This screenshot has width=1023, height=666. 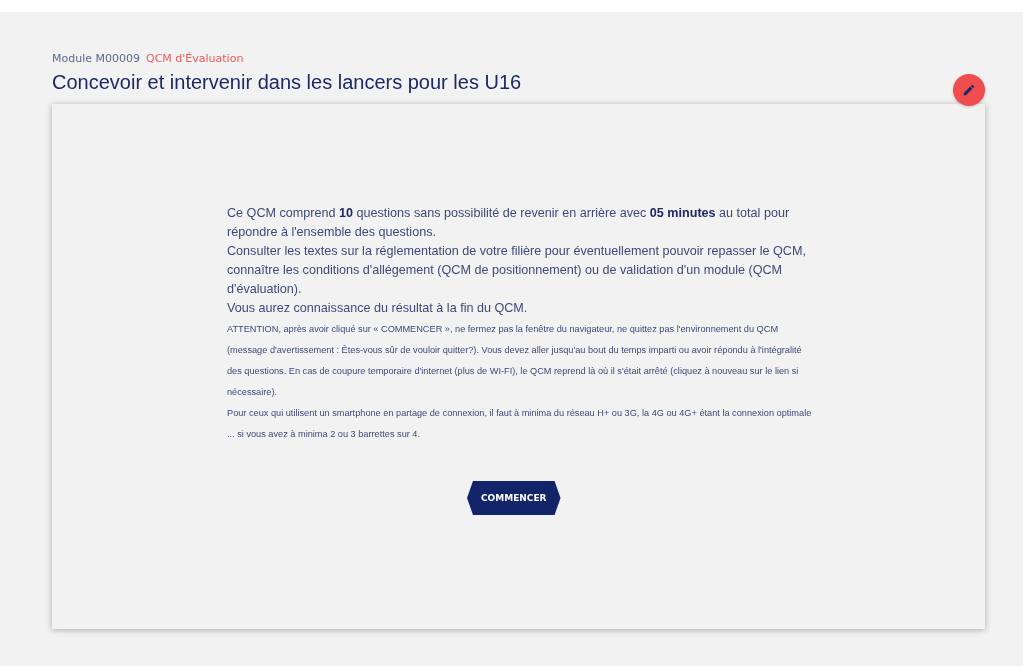 I want to click on instruction-paragraph: Consulter les textes sur la réglementation de votre filière pour éventuellement pouvoir repasser le QCM, connaître les conditions d'allégement (QCM de positionnement) ou de validation d'un module (QCM d'évaluation)., so click(x=517, y=270).